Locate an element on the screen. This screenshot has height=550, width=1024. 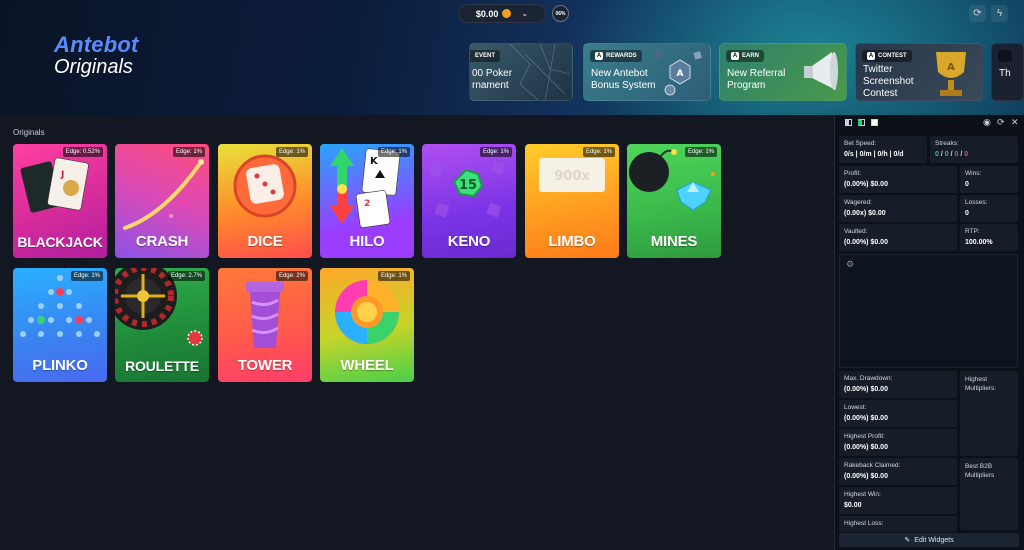
promo-tag-text: CONTEST is located at coordinates (892, 56).